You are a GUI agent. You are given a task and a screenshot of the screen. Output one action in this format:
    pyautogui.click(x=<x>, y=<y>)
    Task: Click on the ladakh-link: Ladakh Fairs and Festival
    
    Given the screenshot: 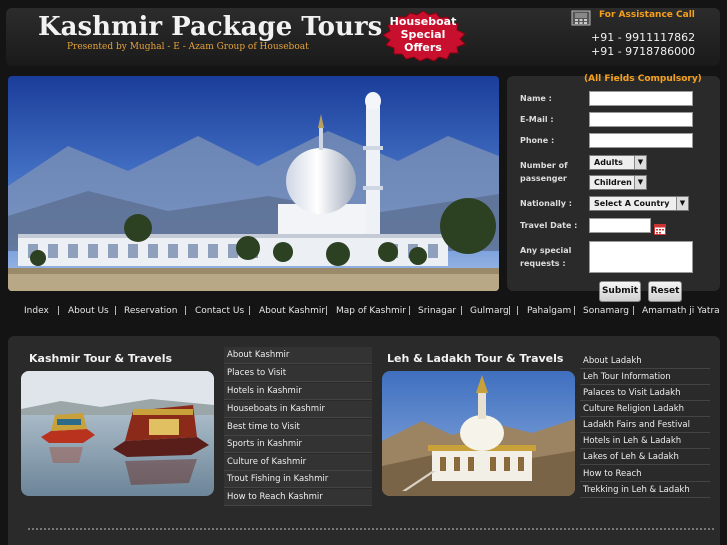 What is the action you would take?
    pyautogui.click(x=645, y=425)
    